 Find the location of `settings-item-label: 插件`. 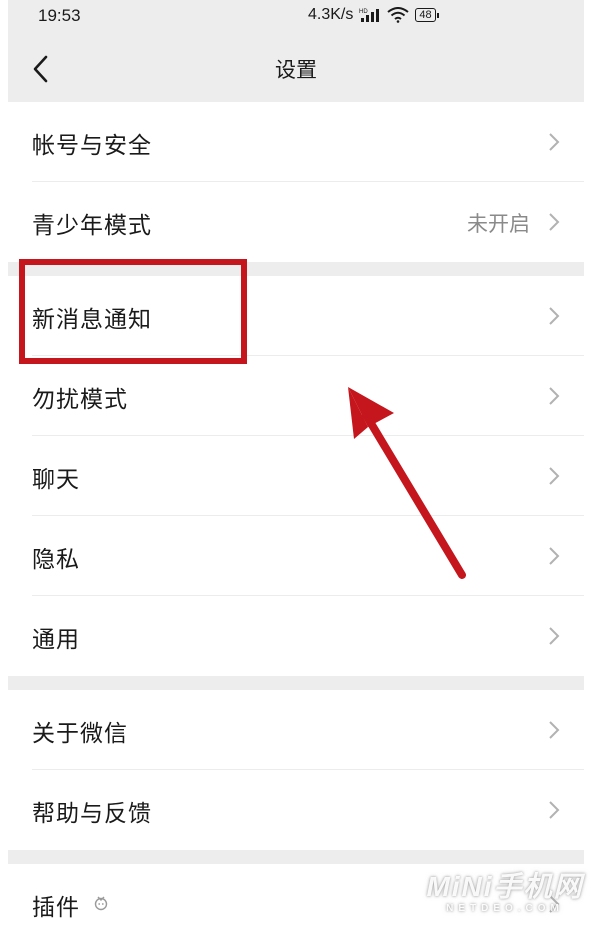

settings-item-label: 插件 is located at coordinates (56, 908).